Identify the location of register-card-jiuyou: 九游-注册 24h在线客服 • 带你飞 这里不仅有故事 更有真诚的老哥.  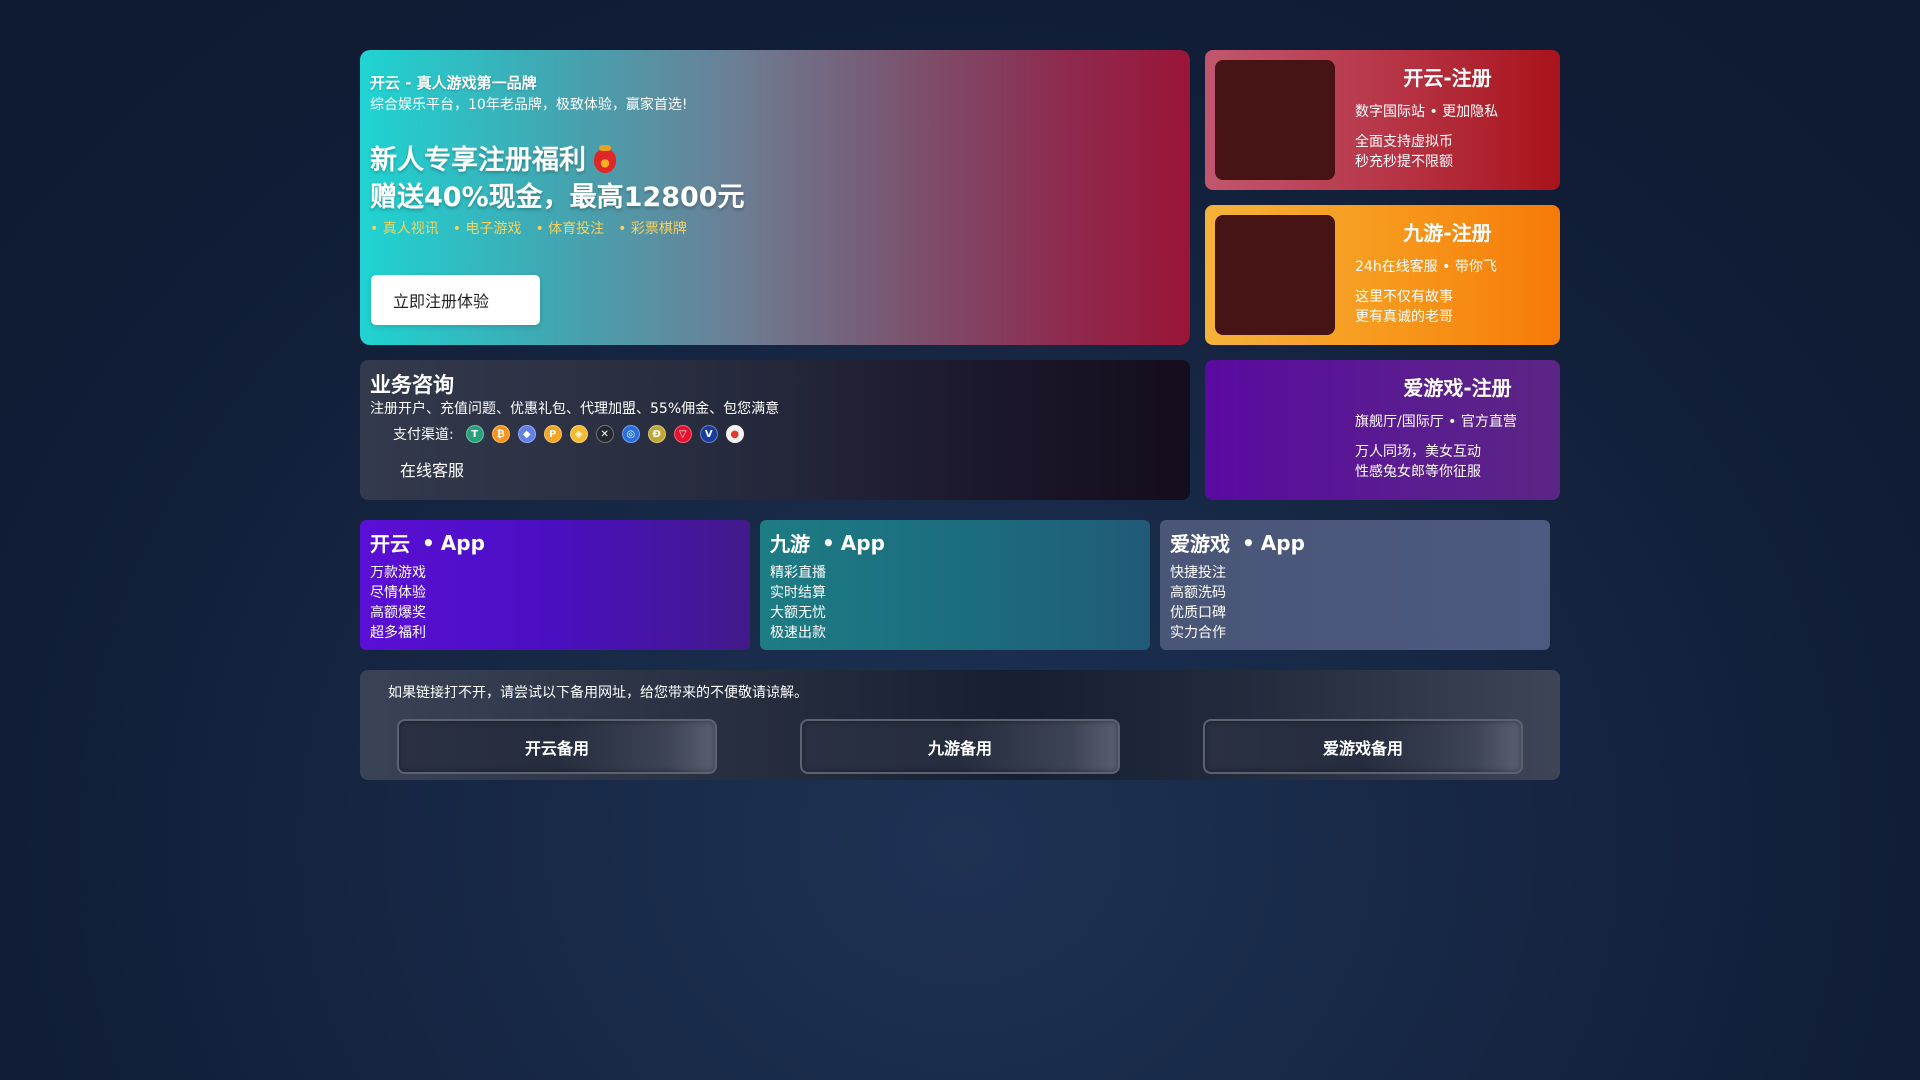
(1382, 275).